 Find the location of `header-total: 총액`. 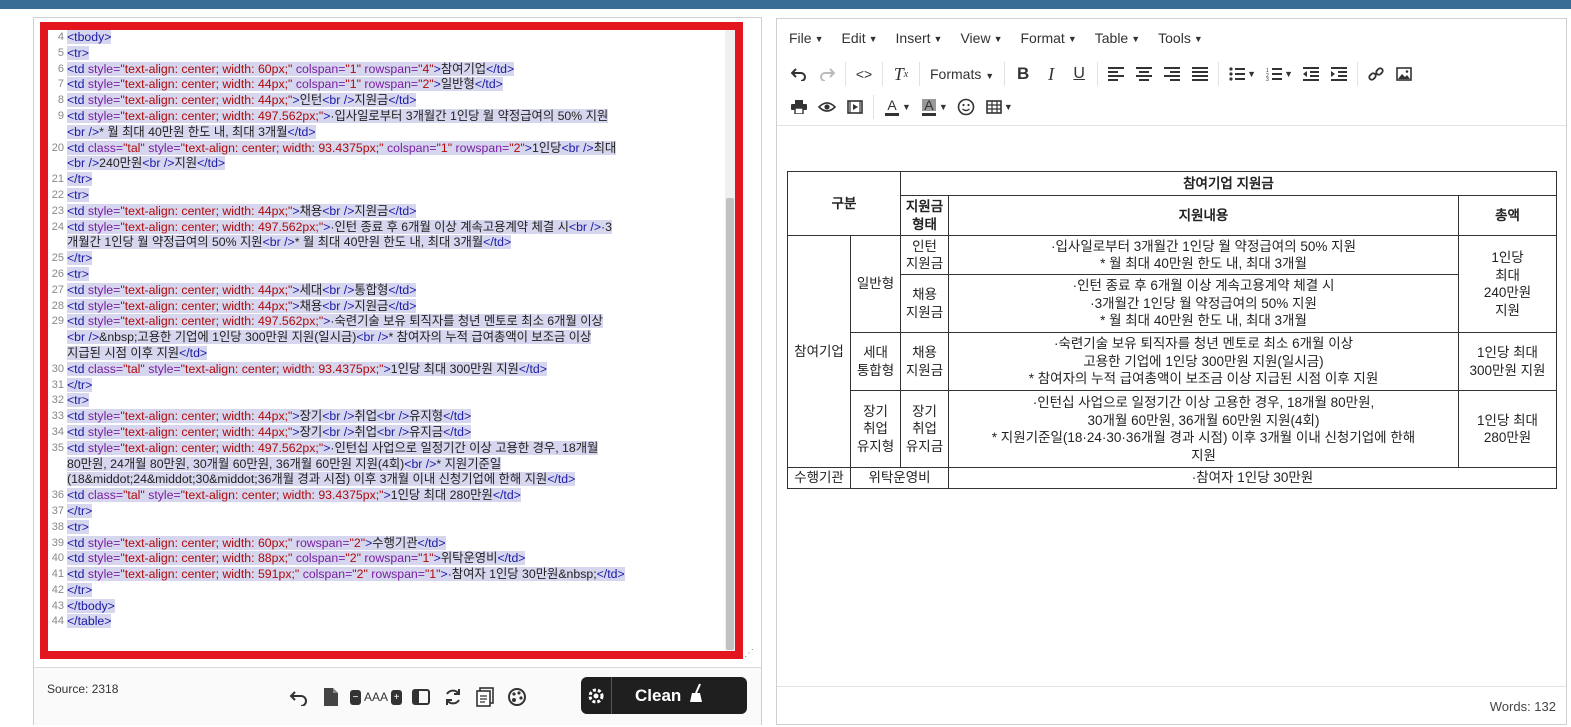

header-total: 총액 is located at coordinates (1507, 215).